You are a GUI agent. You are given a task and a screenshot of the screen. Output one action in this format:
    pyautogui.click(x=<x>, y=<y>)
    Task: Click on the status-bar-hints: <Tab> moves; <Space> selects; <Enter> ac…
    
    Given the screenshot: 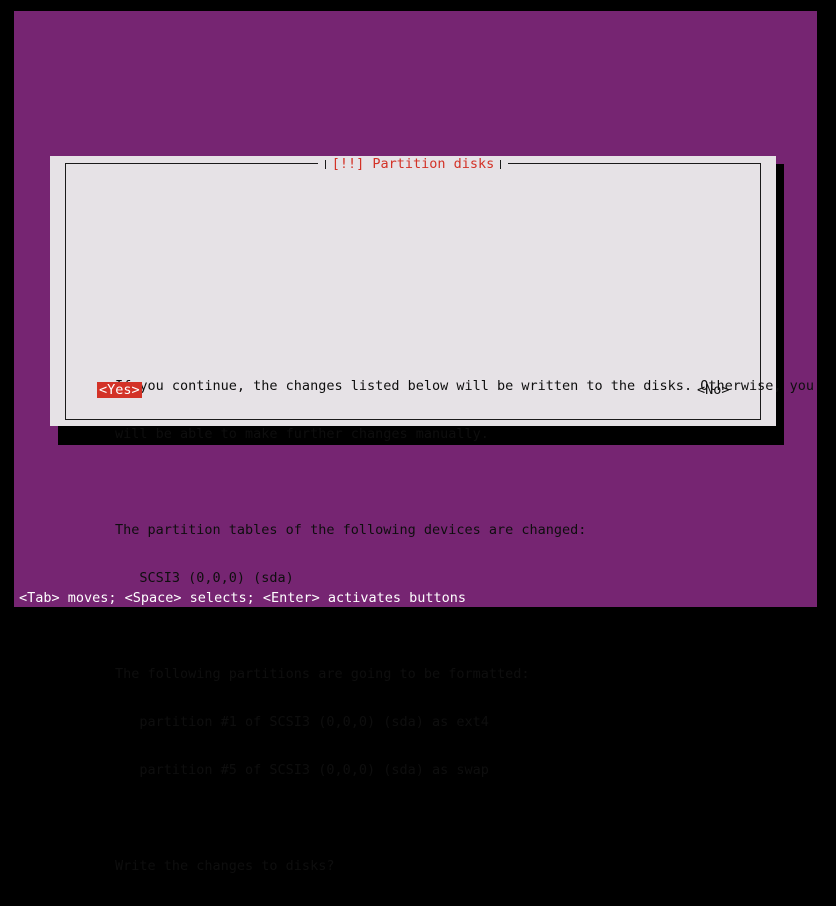 What is the action you would take?
    pyautogui.click(x=415, y=598)
    